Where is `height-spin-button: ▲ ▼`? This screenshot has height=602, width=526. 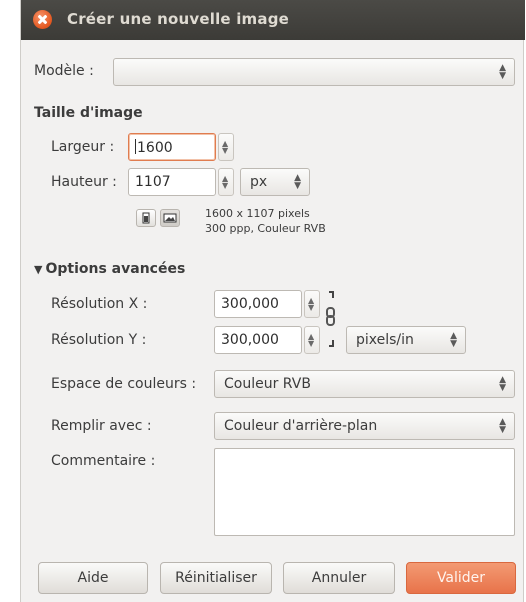
height-spin-button: ▲ ▼ is located at coordinates (226, 182).